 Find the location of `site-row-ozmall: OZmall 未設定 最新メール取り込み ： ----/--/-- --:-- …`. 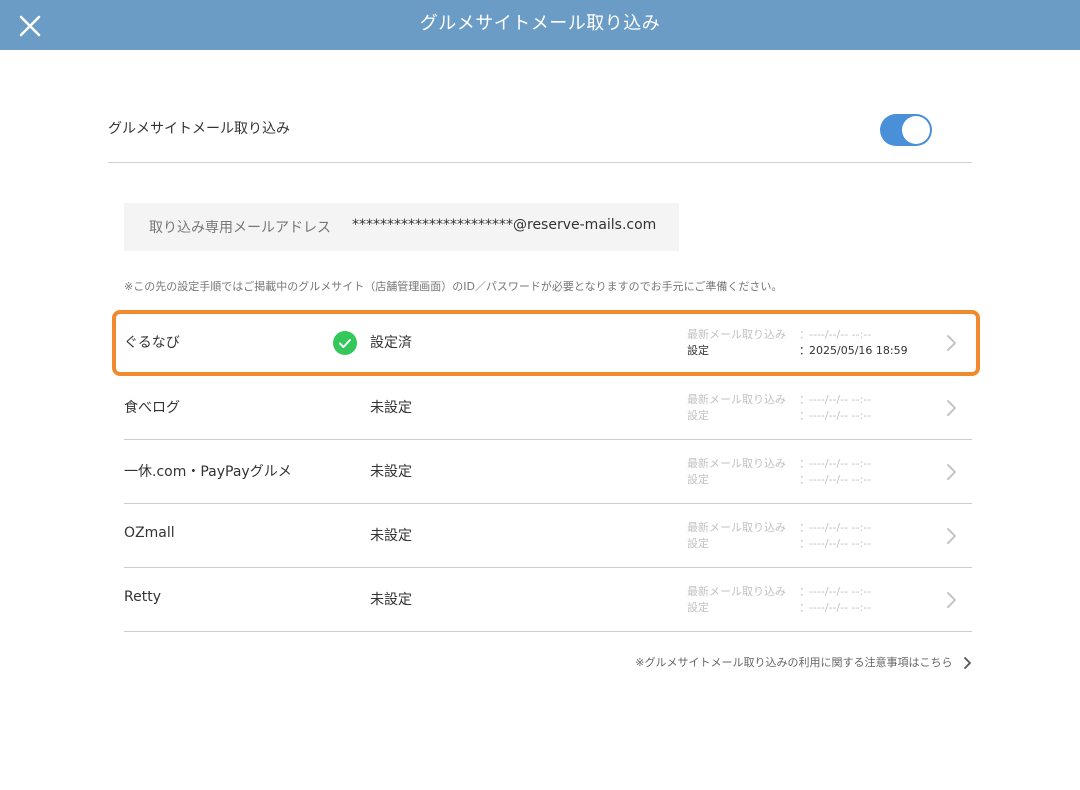

site-row-ozmall: OZmall 未設定 最新メール取り込み ： ----/--/-- --:-- … is located at coordinates (548, 536).